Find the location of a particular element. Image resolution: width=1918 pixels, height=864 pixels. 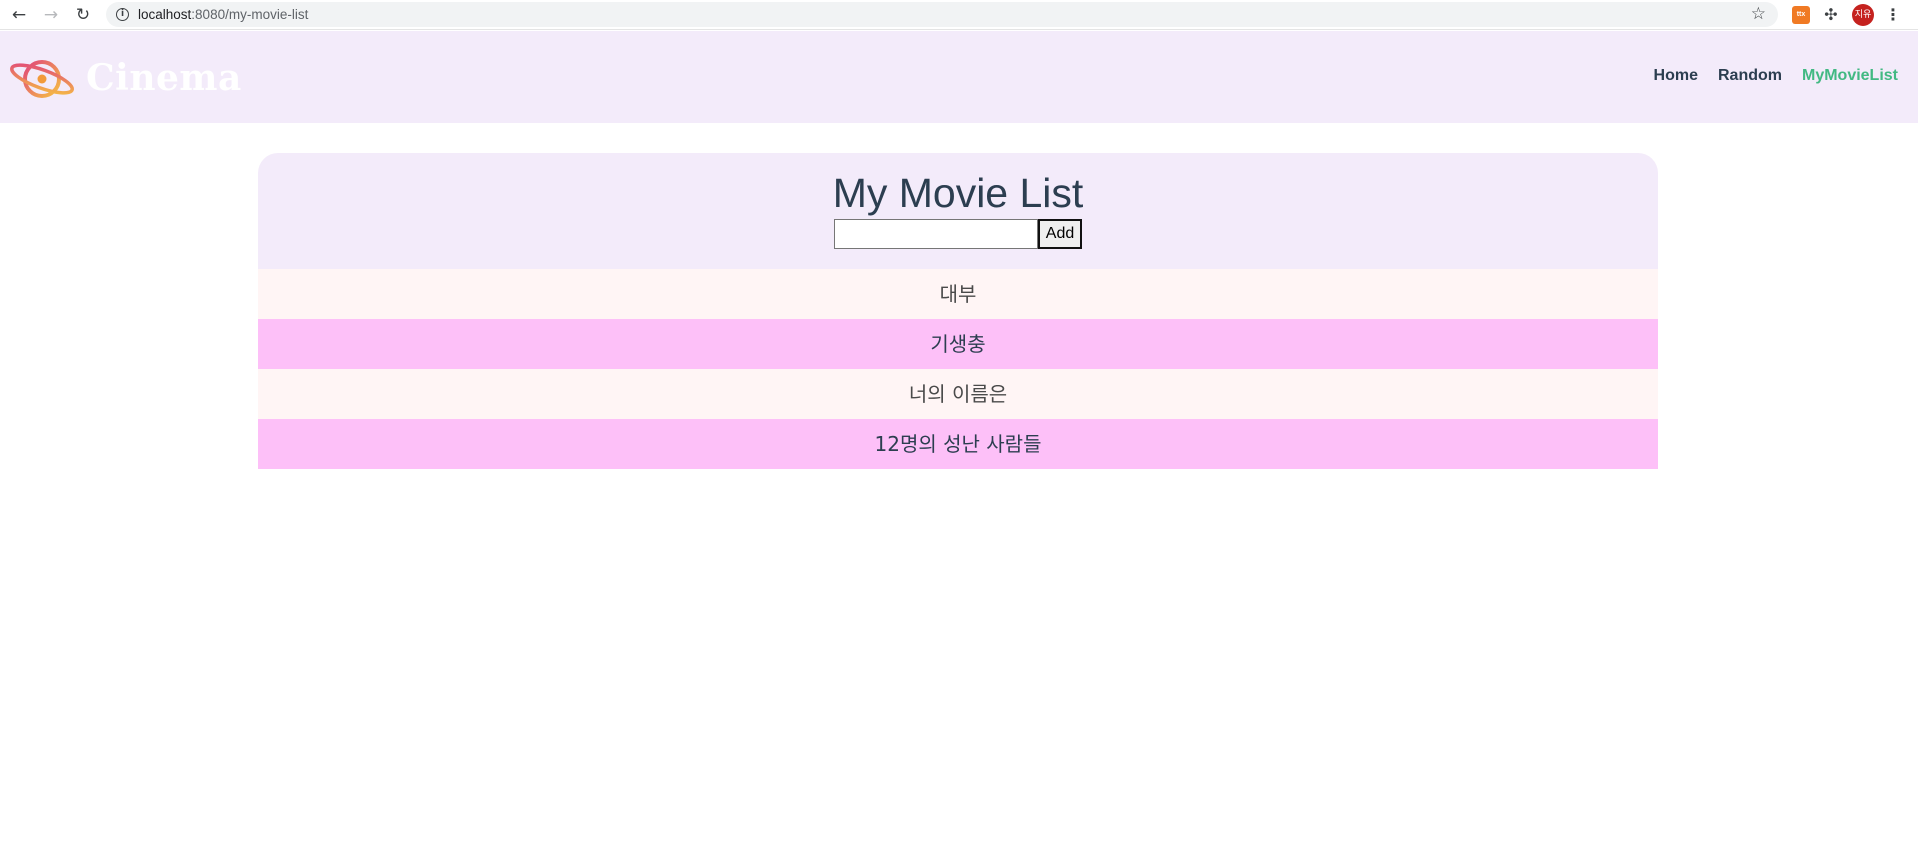

list-item: 대부 is located at coordinates (958, 294).